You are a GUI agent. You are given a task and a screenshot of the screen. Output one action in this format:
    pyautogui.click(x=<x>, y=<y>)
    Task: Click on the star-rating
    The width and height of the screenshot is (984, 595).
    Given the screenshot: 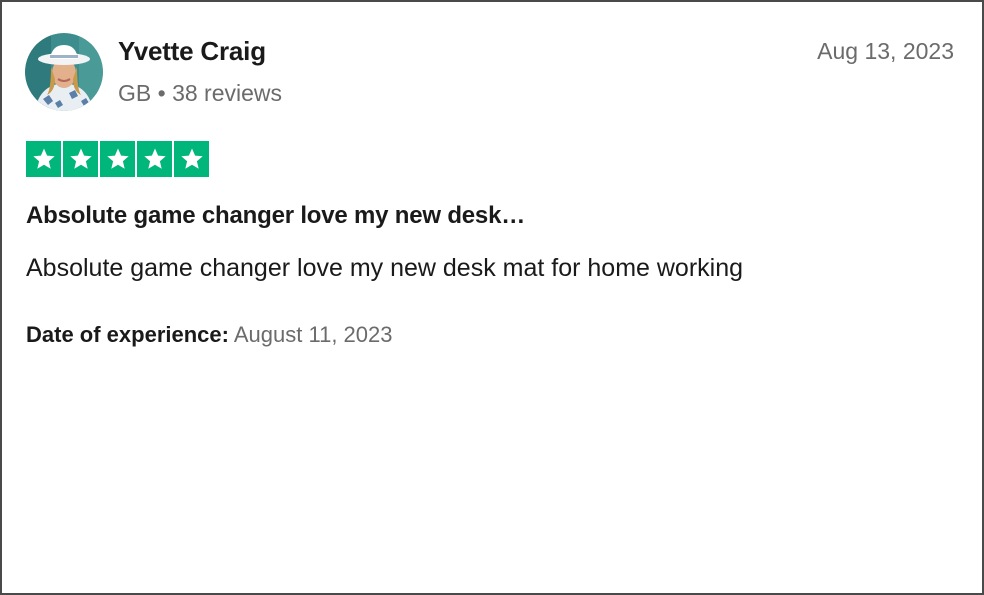 What is the action you would take?
    pyautogui.click(x=117, y=159)
    